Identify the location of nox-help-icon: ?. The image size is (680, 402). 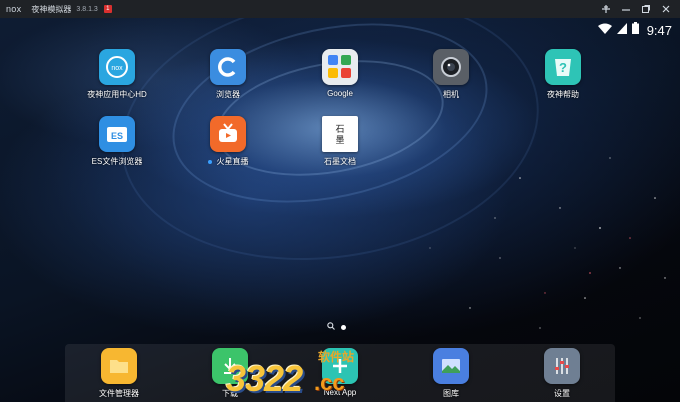
(563, 67).